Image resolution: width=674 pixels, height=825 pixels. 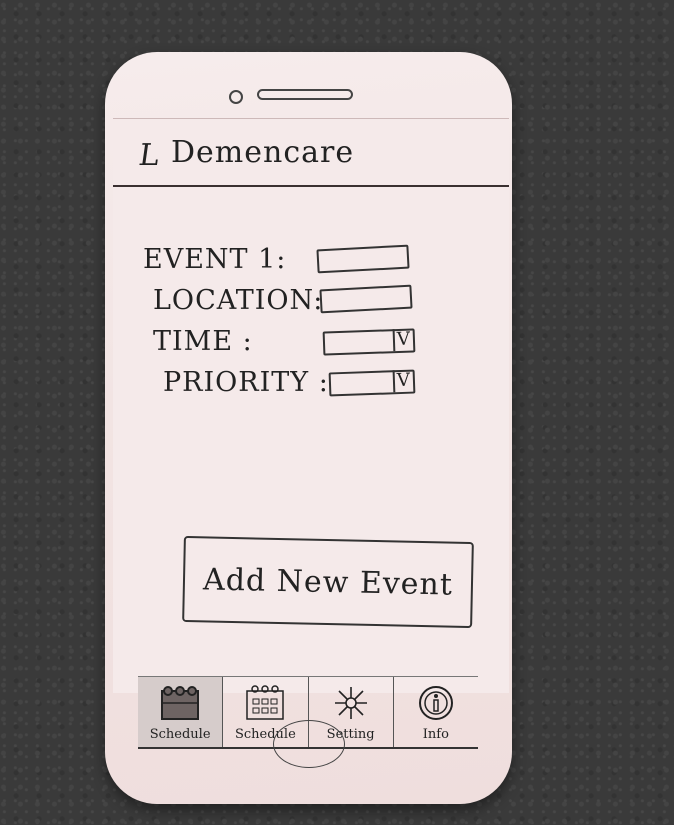 I want to click on tab-label: Info, so click(x=435, y=734).